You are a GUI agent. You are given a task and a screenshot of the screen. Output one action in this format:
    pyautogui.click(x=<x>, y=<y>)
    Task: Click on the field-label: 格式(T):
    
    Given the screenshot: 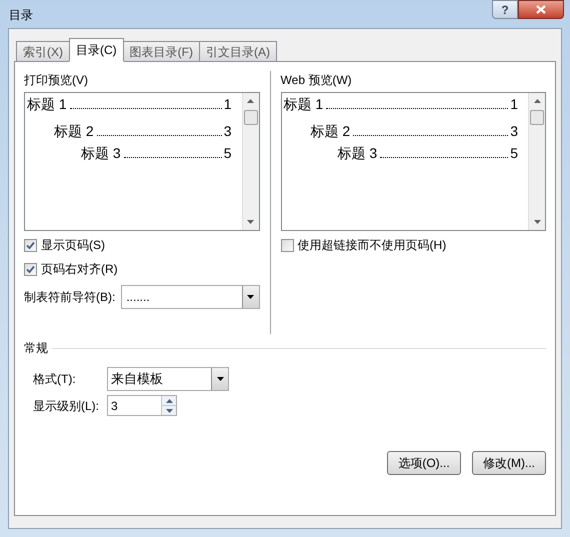 What is the action you would take?
    pyautogui.click(x=55, y=379)
    